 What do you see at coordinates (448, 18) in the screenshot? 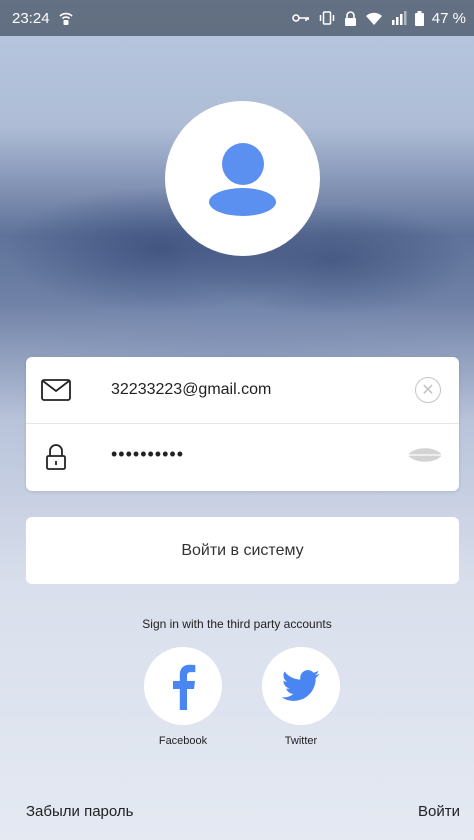
I see `battery-percent: 47 %` at bounding box center [448, 18].